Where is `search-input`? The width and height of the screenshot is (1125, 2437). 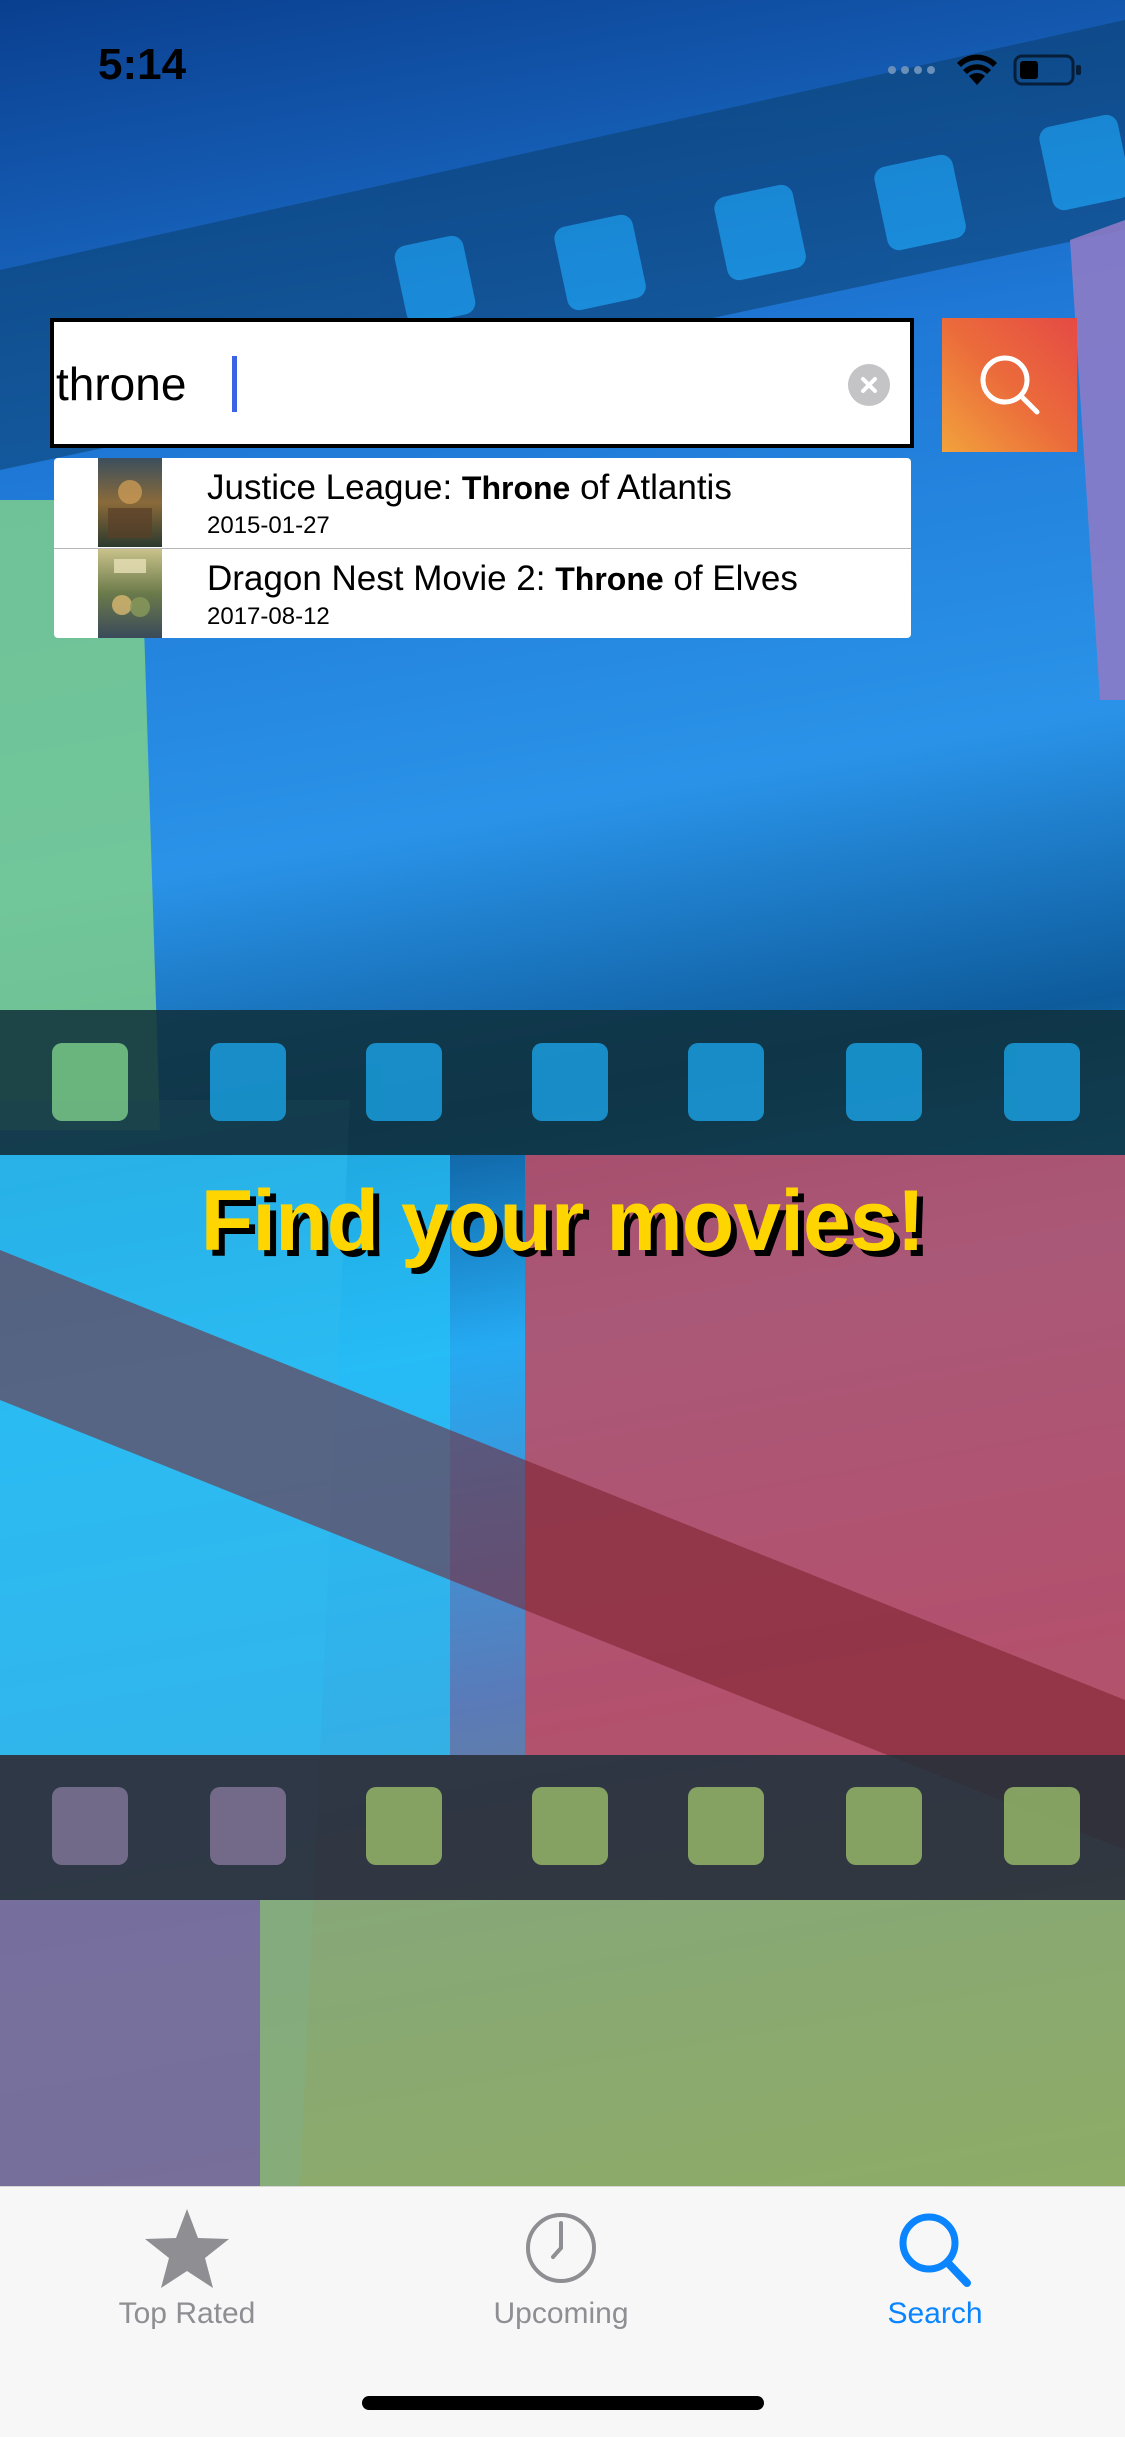
search-input is located at coordinates (446, 384).